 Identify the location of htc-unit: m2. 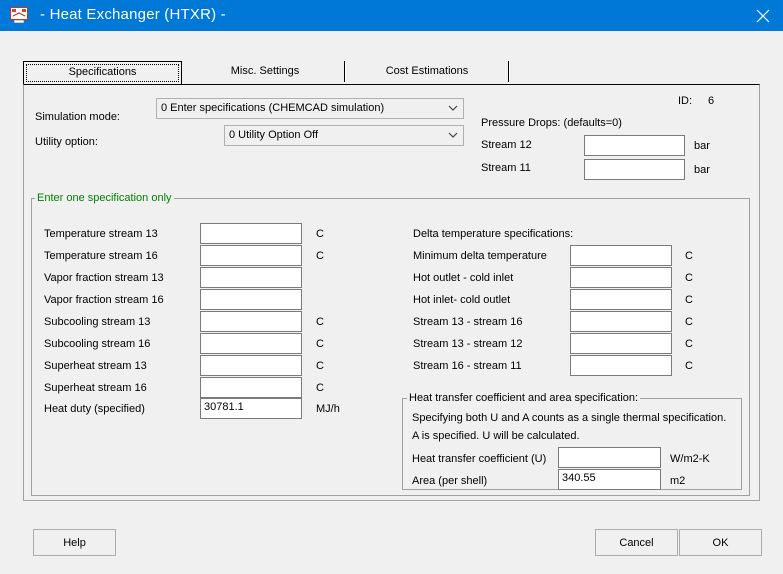
(678, 481).